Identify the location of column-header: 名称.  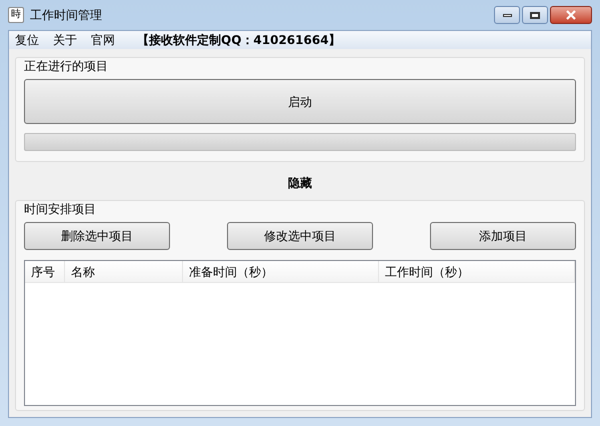
(124, 271).